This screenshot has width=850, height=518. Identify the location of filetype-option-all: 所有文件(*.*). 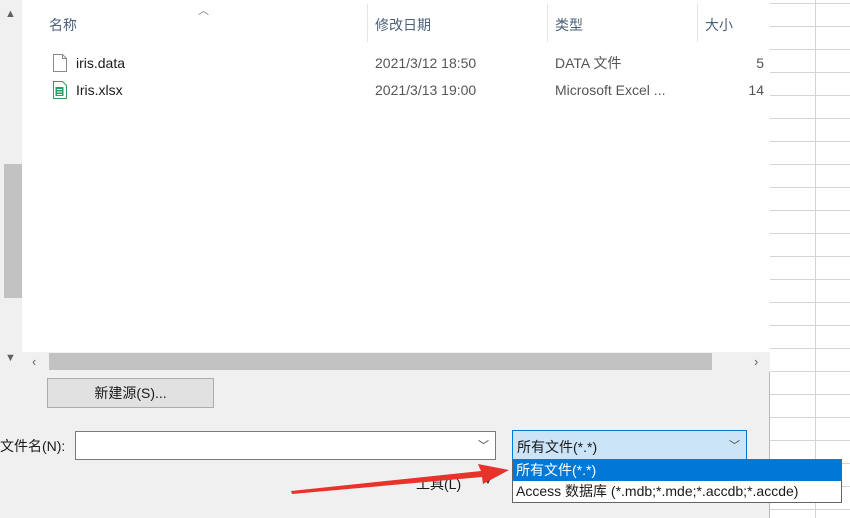
(677, 470).